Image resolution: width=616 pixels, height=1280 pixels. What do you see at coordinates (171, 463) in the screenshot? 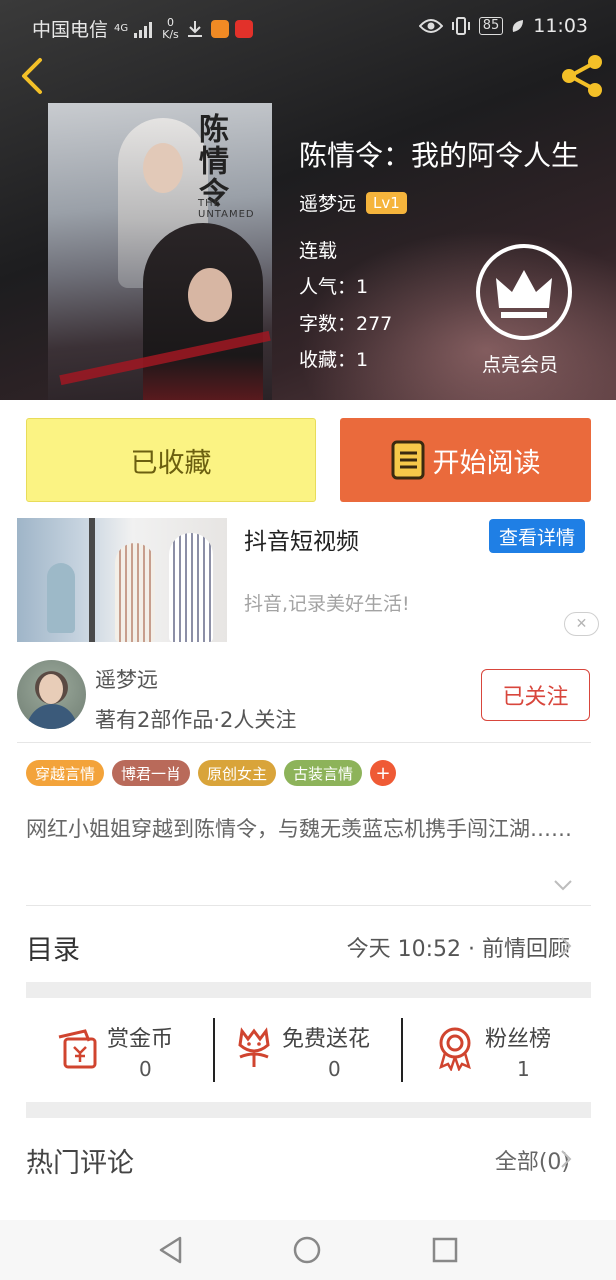
I see `favorite-label: 已收藏` at bounding box center [171, 463].